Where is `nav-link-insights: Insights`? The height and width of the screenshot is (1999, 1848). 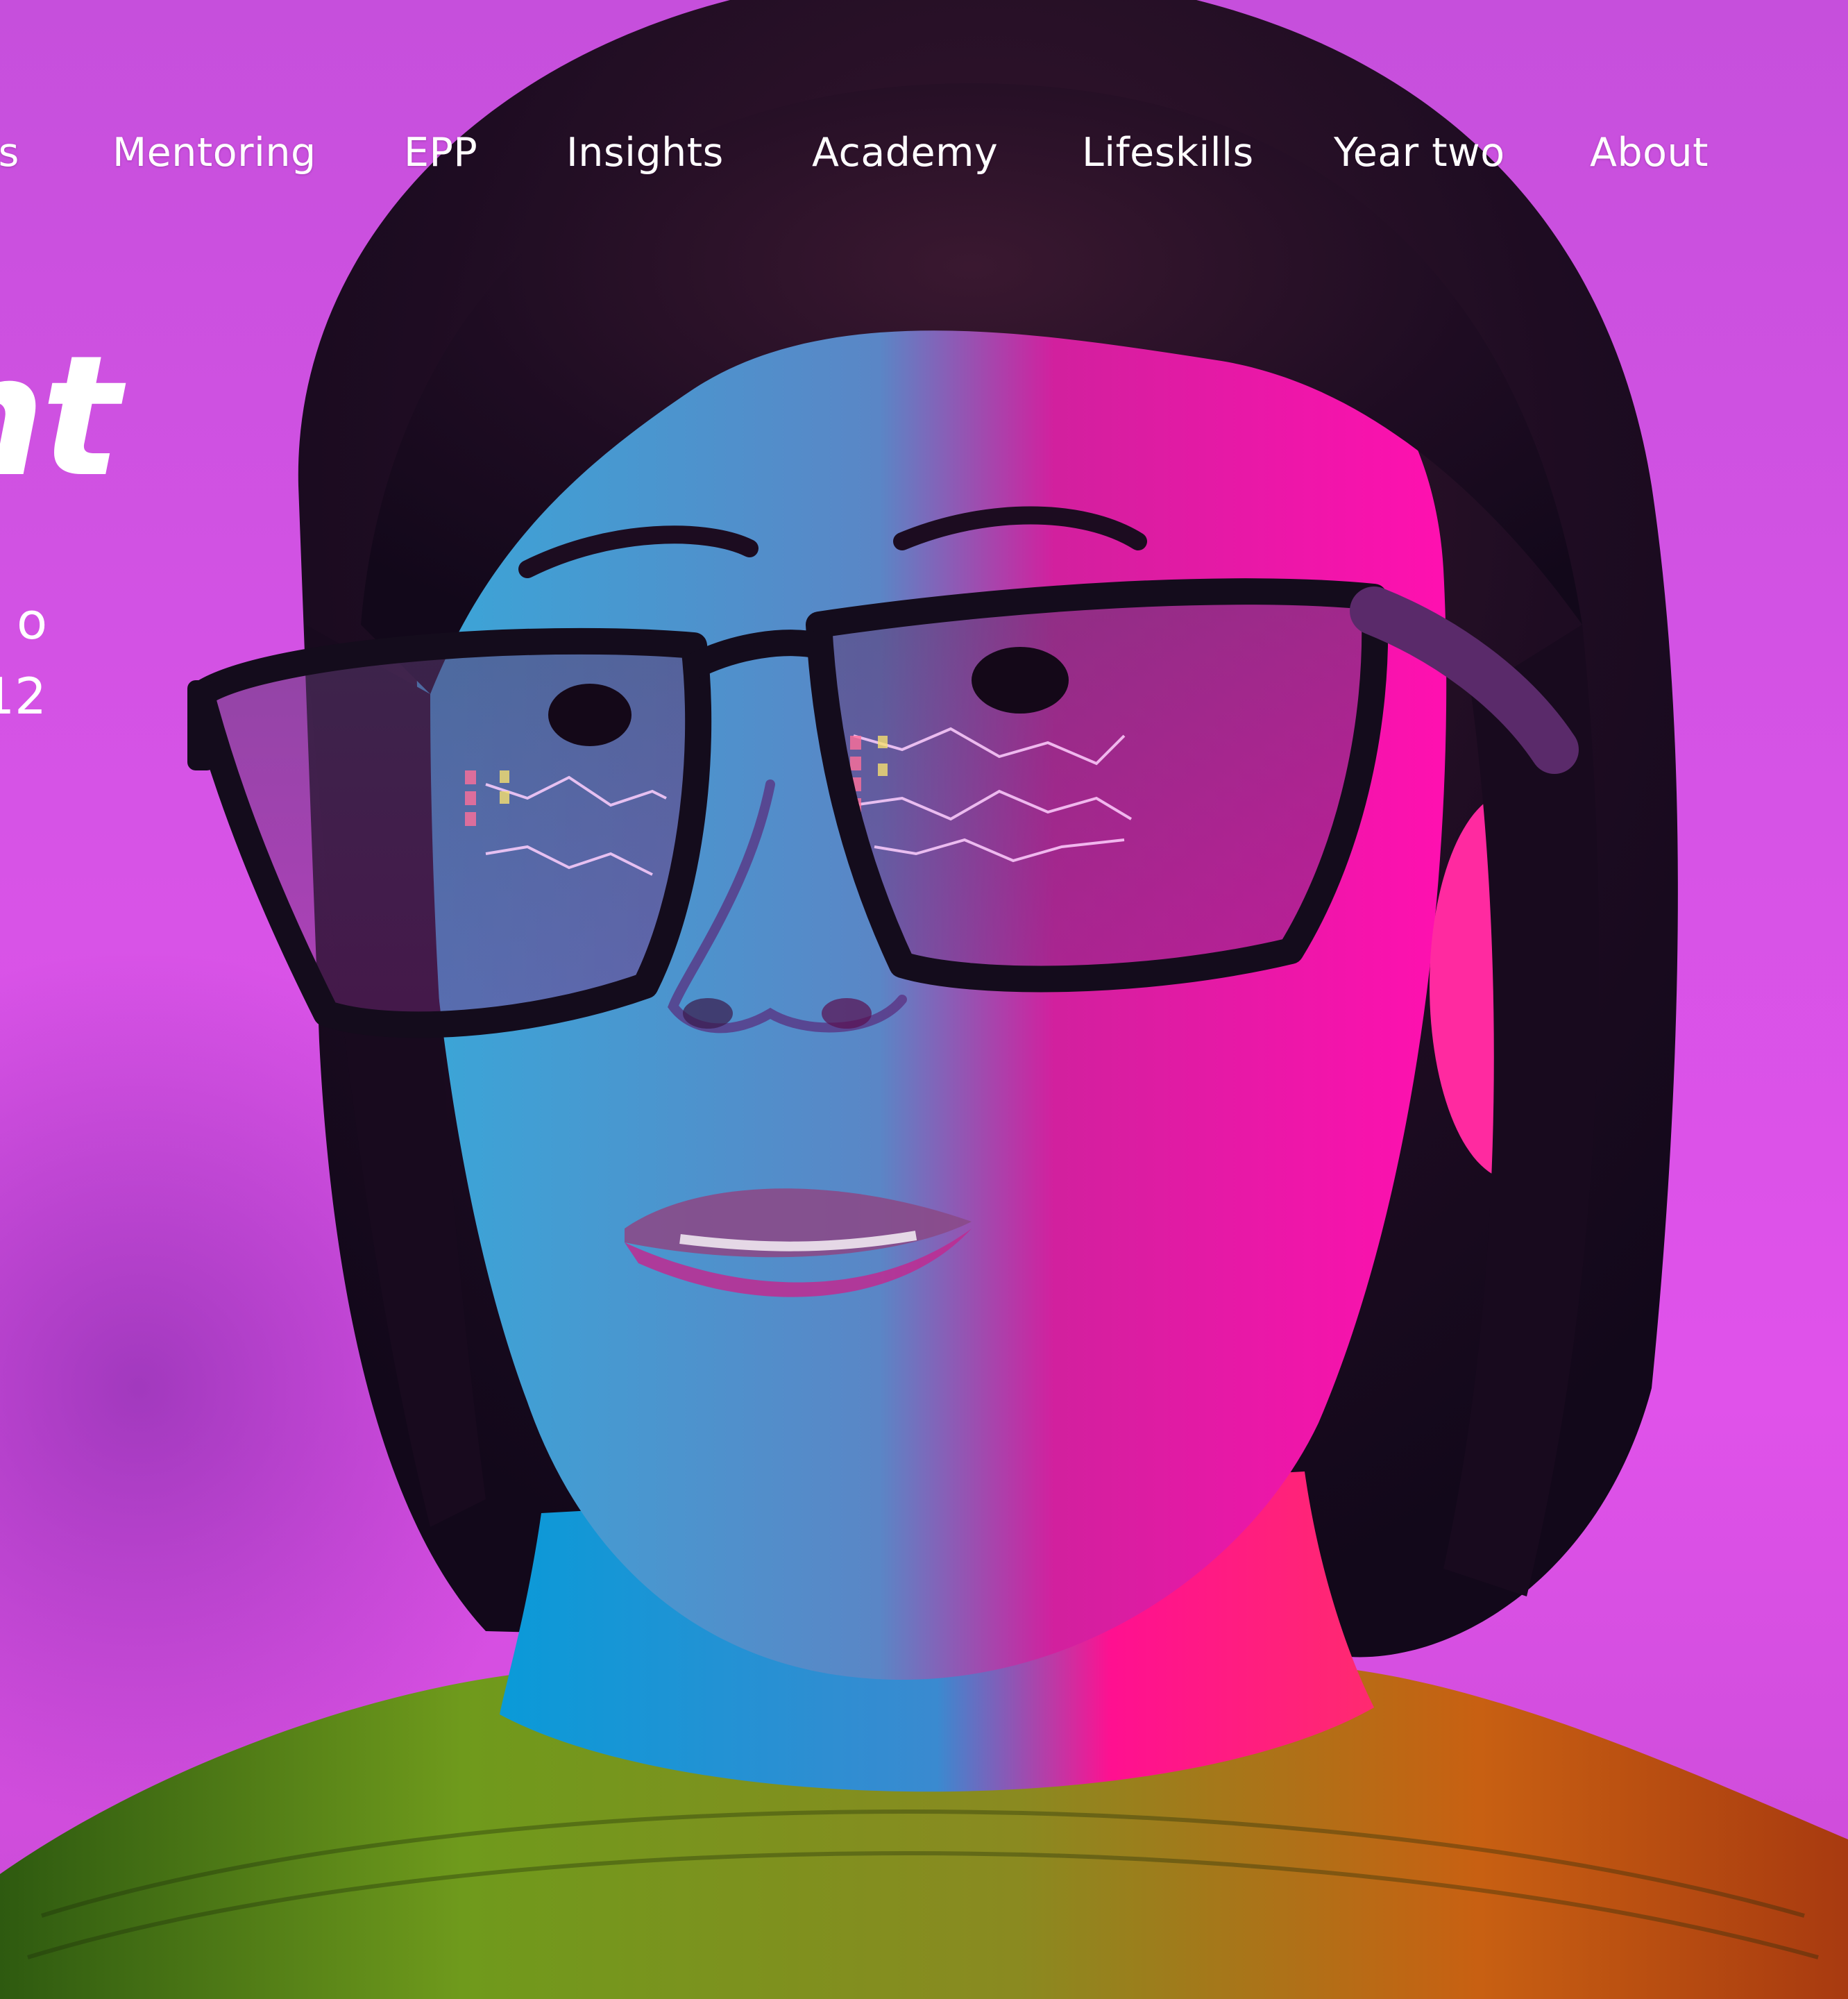
nav-link-insights: Insights is located at coordinates (645, 152).